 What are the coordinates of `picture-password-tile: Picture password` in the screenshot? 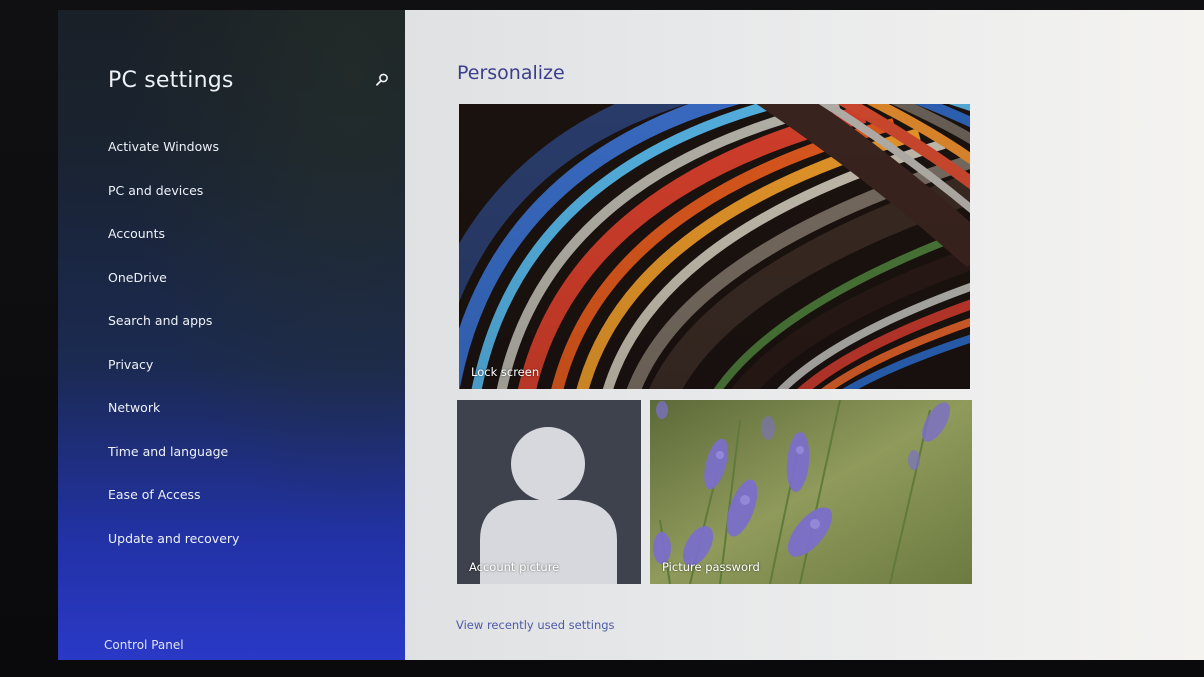 It's located at (811, 492).